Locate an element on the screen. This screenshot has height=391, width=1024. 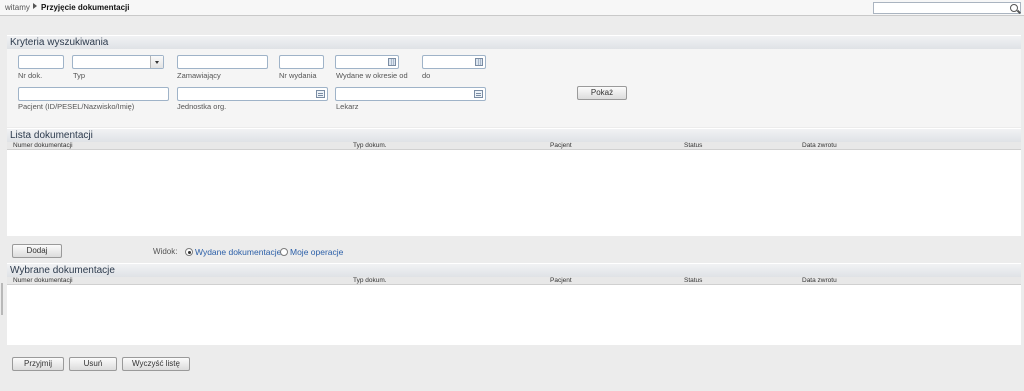
selected-documentation-title: Wybrane dokumentacje is located at coordinates (514, 270).